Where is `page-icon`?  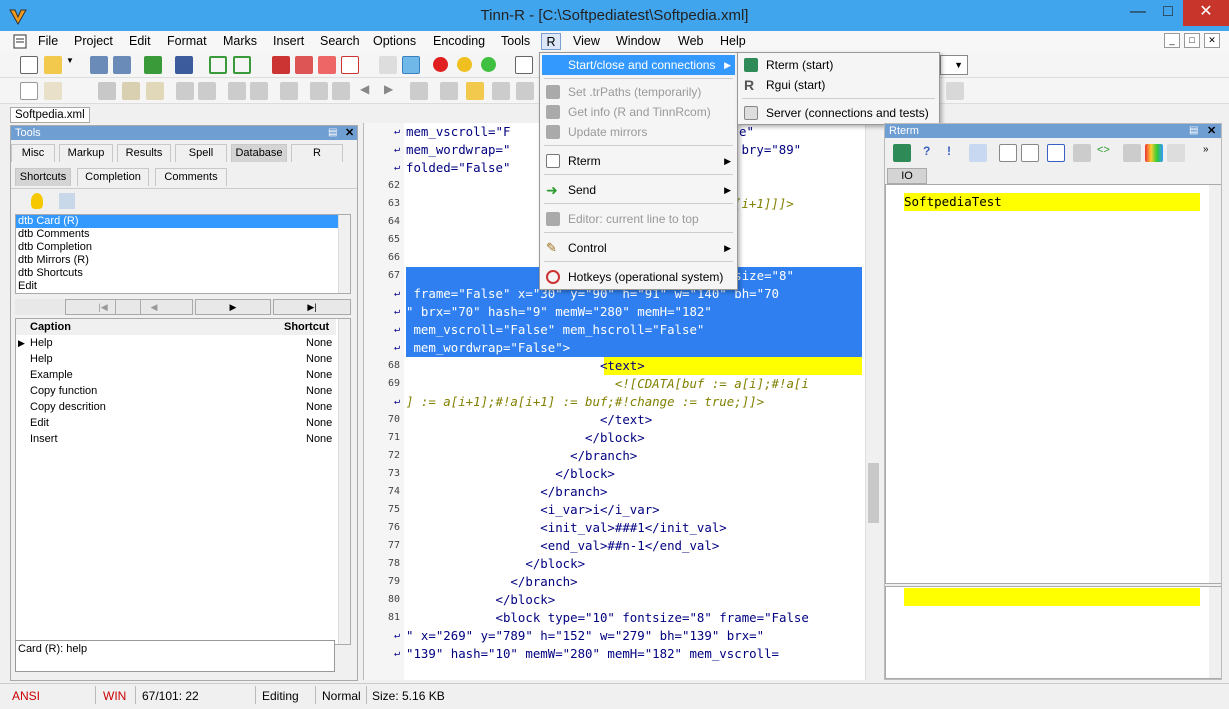 page-icon is located at coordinates (1008, 153).